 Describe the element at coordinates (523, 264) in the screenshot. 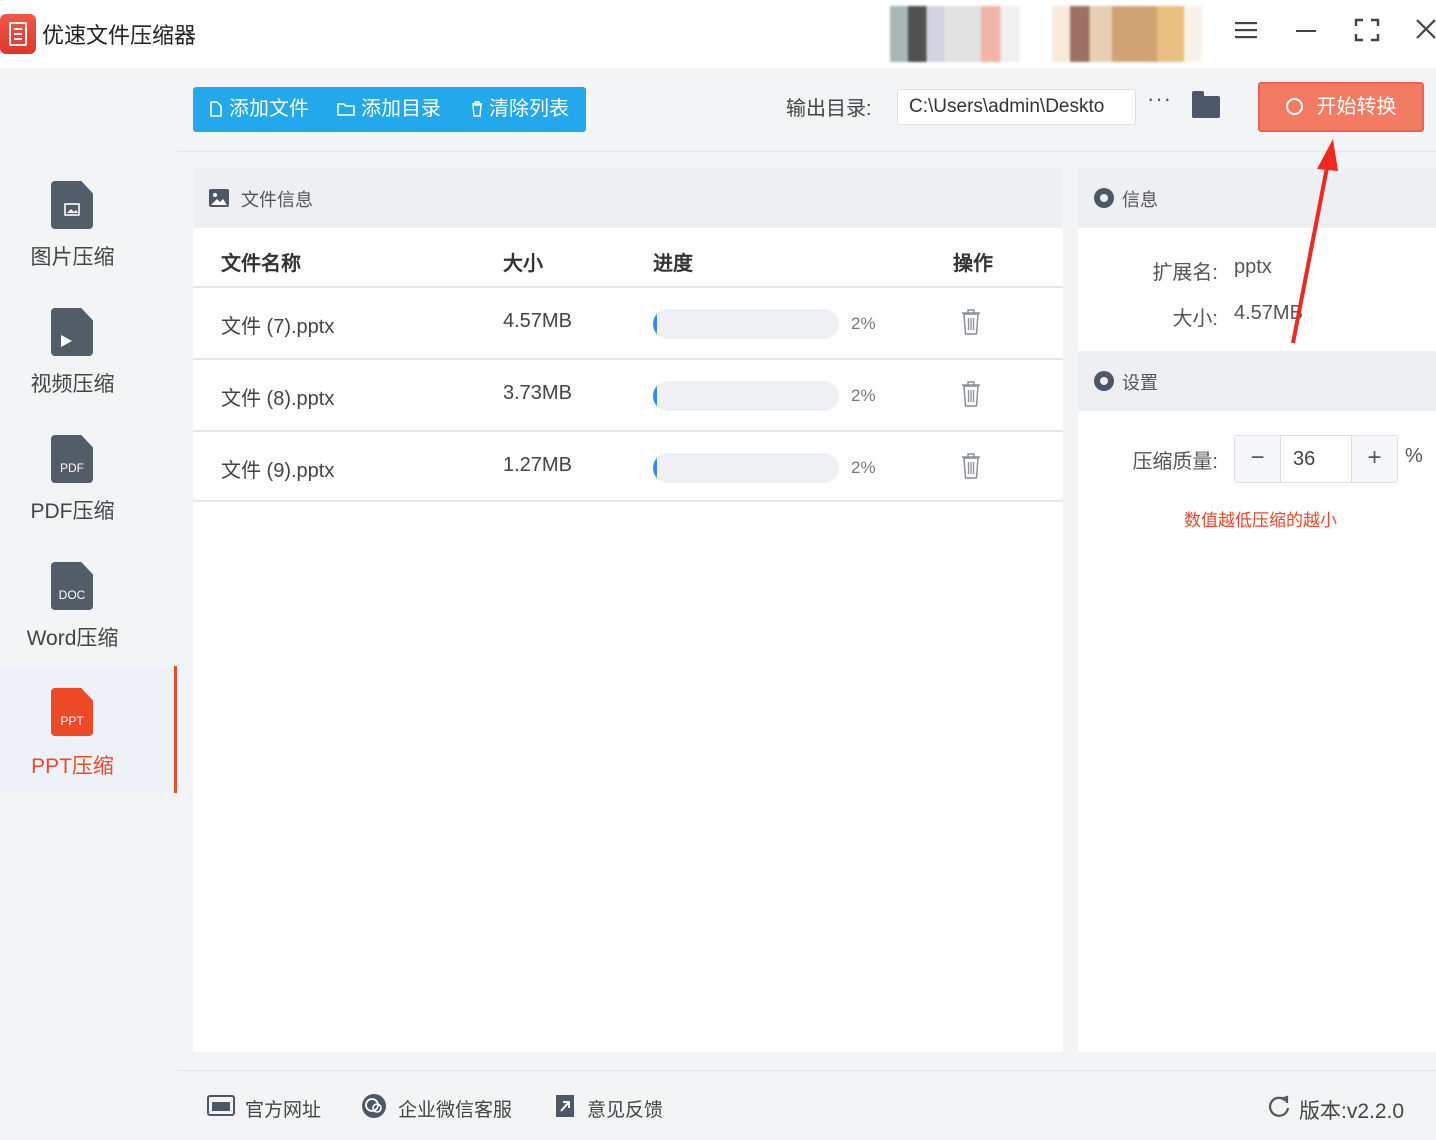

I see `column-header-size: 大小` at that location.